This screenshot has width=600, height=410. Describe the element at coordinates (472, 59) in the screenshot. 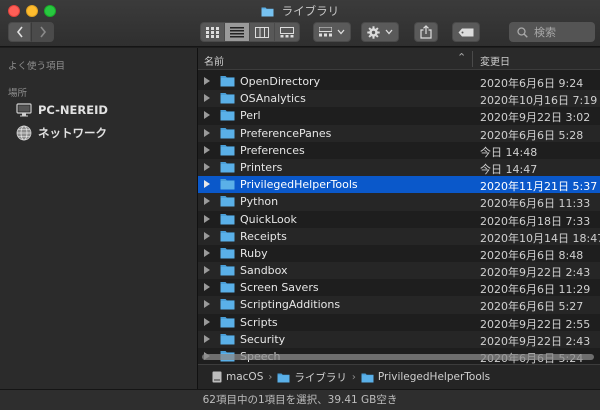

I see `column-separator` at that location.